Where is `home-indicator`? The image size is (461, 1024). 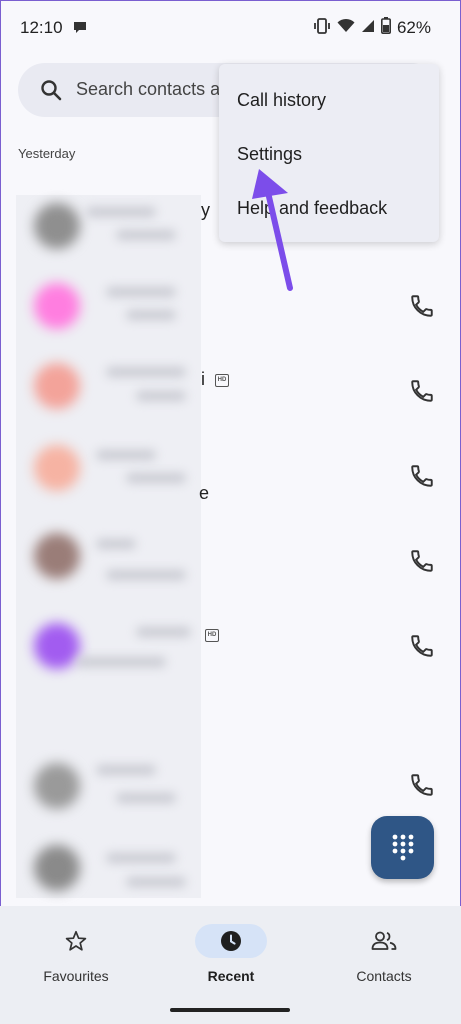 home-indicator is located at coordinates (230, 1010).